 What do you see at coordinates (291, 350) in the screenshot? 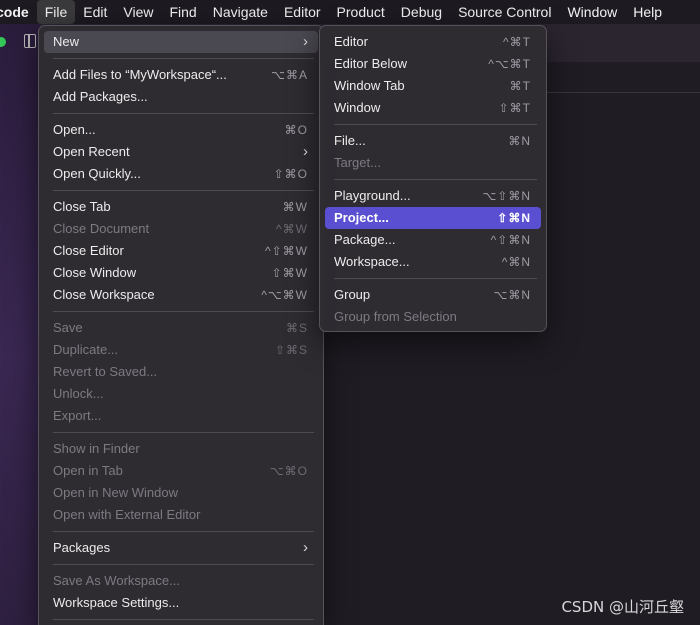
I see `menu-item-shortcut: ⇧⌘S` at bounding box center [291, 350].